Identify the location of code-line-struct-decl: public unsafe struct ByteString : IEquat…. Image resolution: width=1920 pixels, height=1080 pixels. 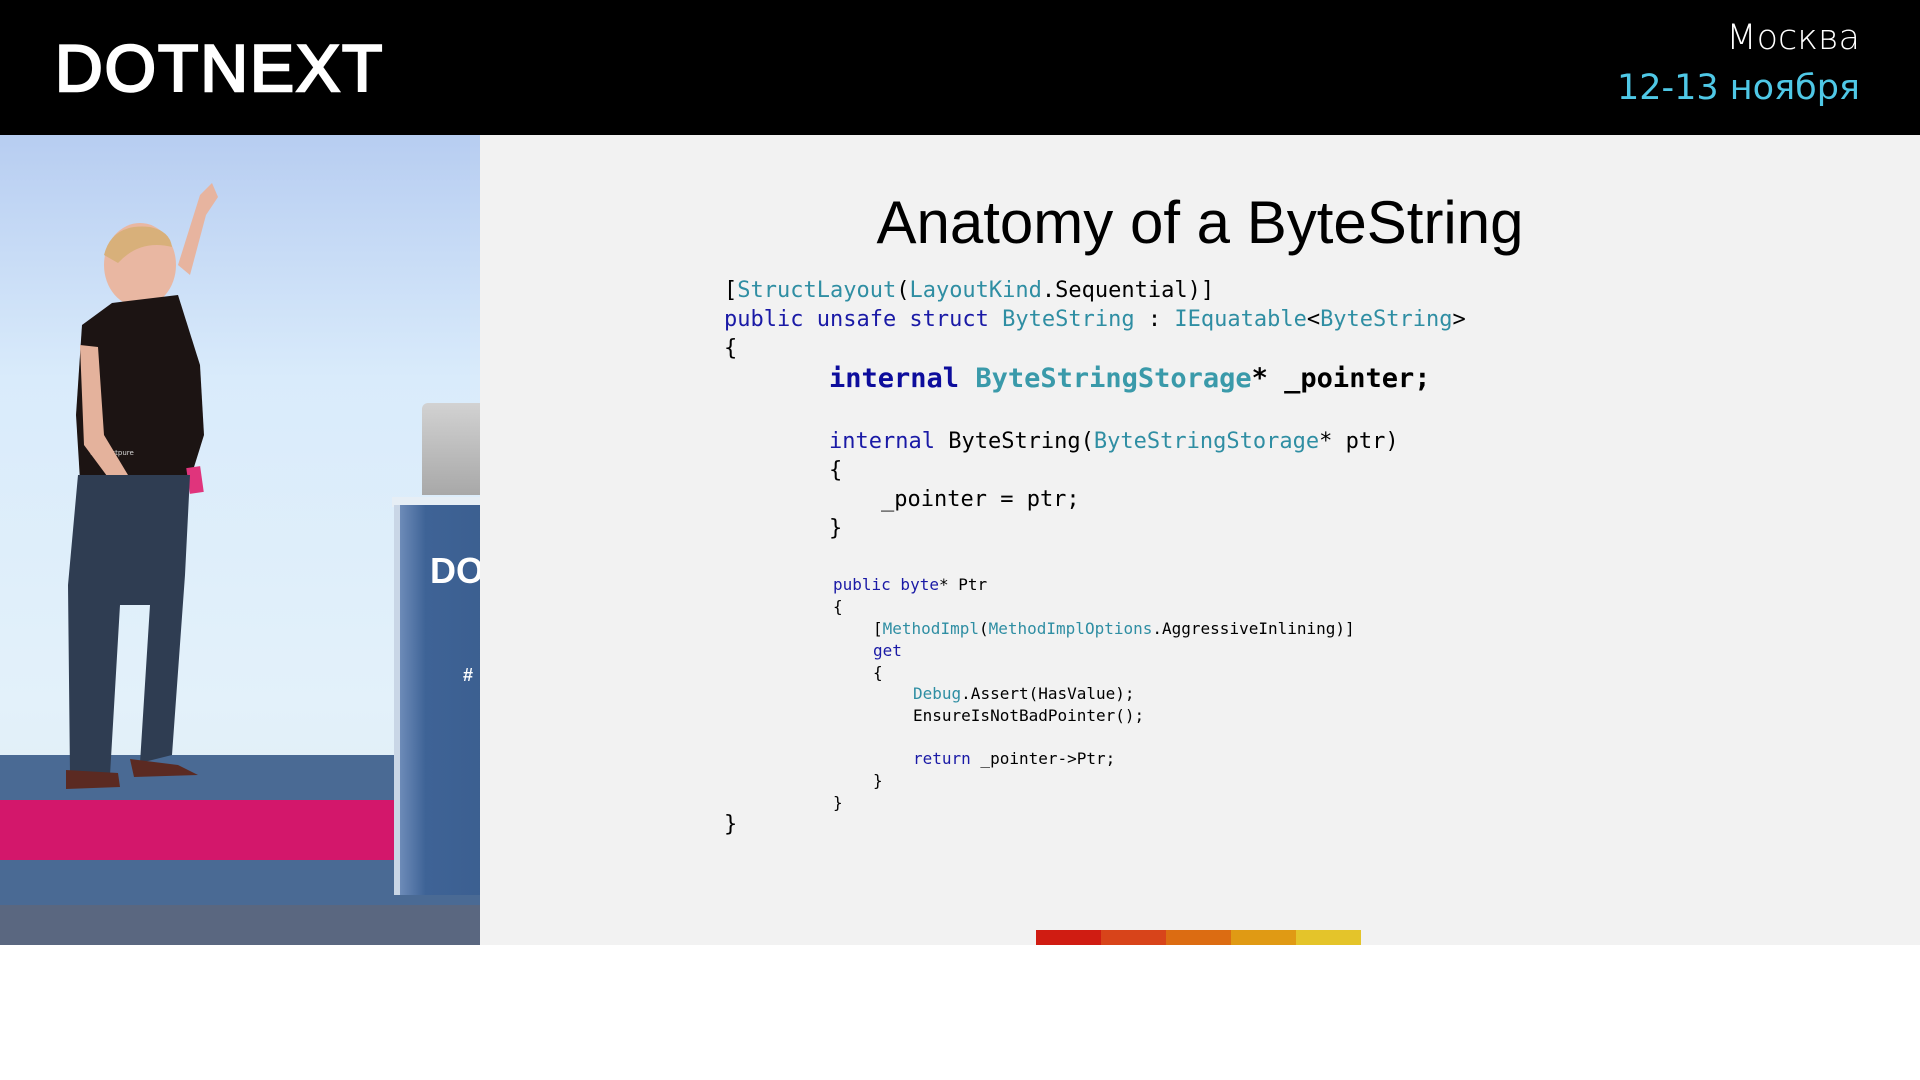
(1095, 319).